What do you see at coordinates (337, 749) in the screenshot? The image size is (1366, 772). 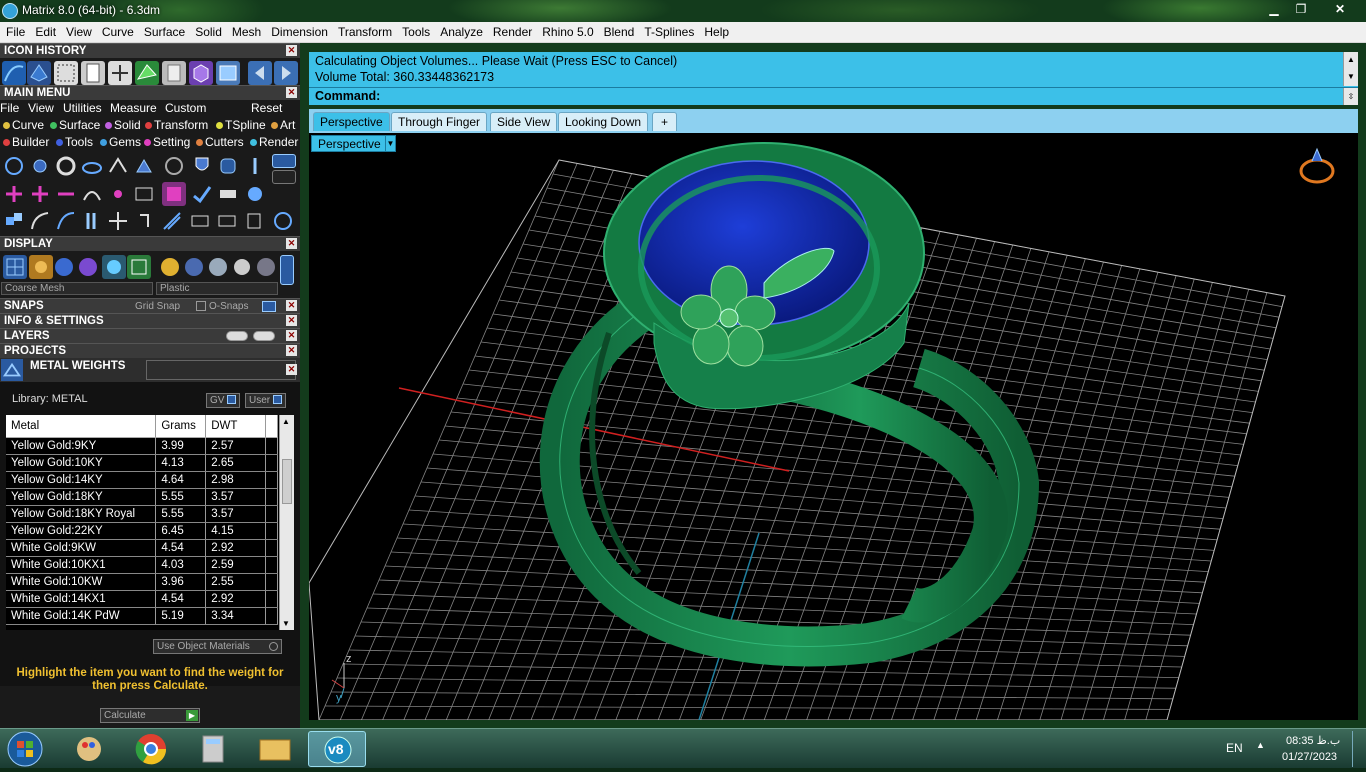 I see `matrix-app-button: v8` at bounding box center [337, 749].